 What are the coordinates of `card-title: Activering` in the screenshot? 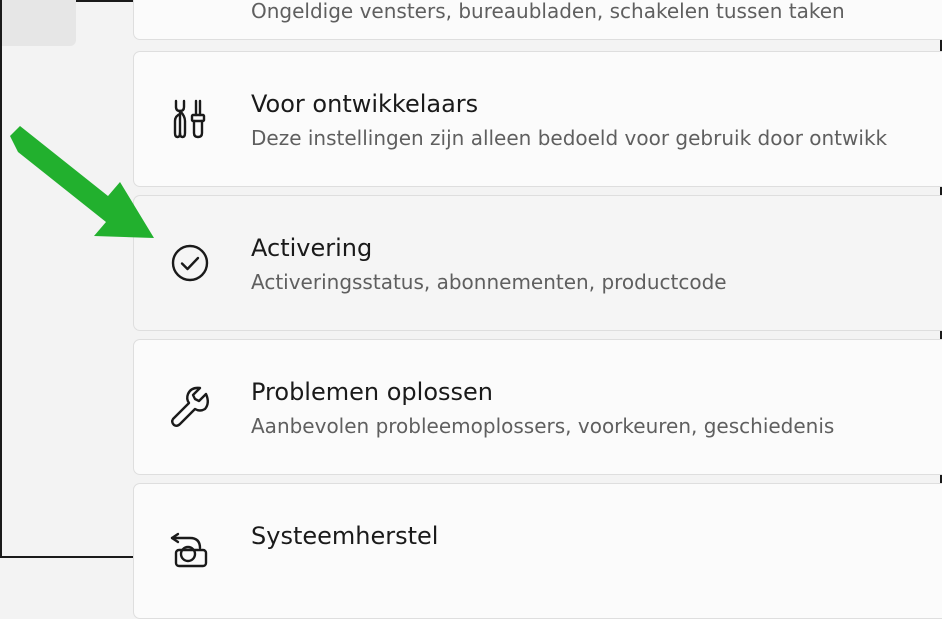 It's located at (312, 248).